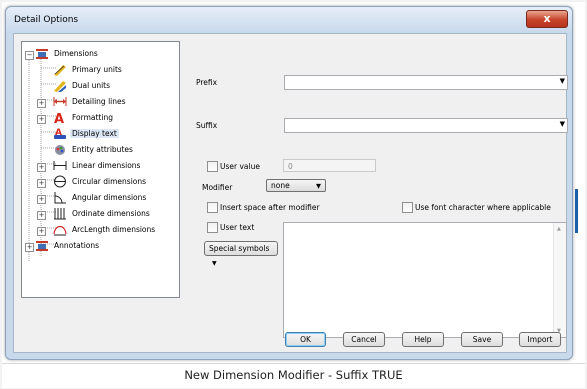  I want to click on entity-attributes-icon, so click(60, 149).